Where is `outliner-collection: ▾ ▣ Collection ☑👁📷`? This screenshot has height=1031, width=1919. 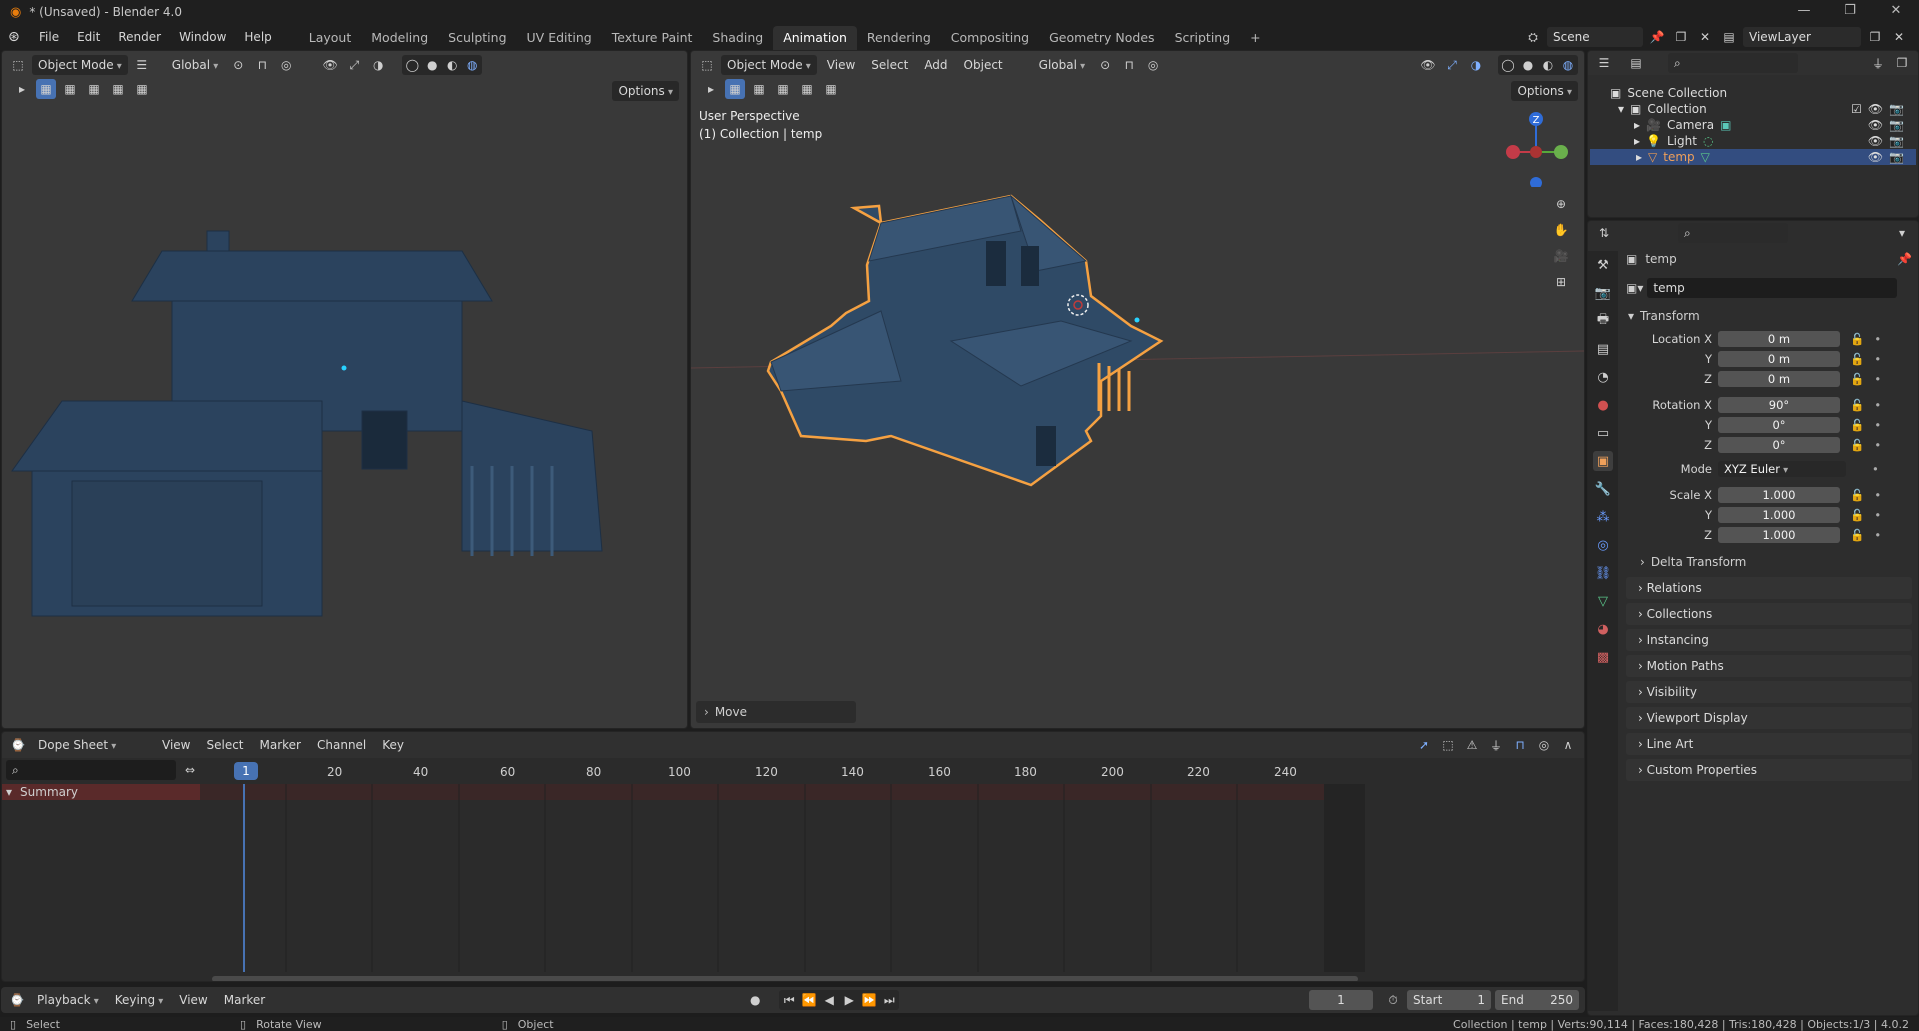
outliner-collection: ▾ ▣ Collection ☑👁📷 is located at coordinates (1753, 109).